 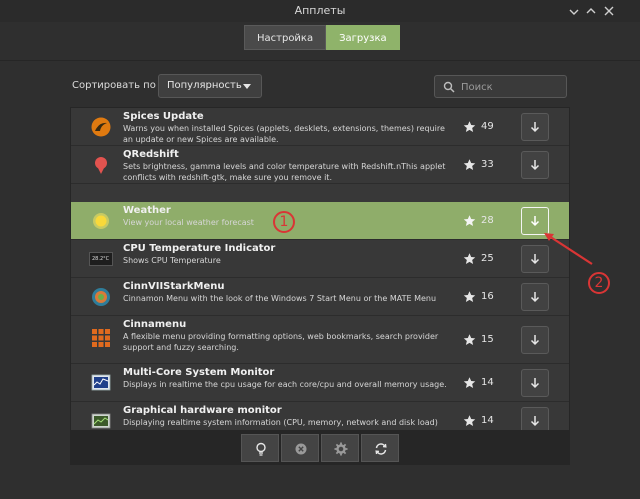 I want to click on hardware-monitor-icon, so click(x=101, y=421).